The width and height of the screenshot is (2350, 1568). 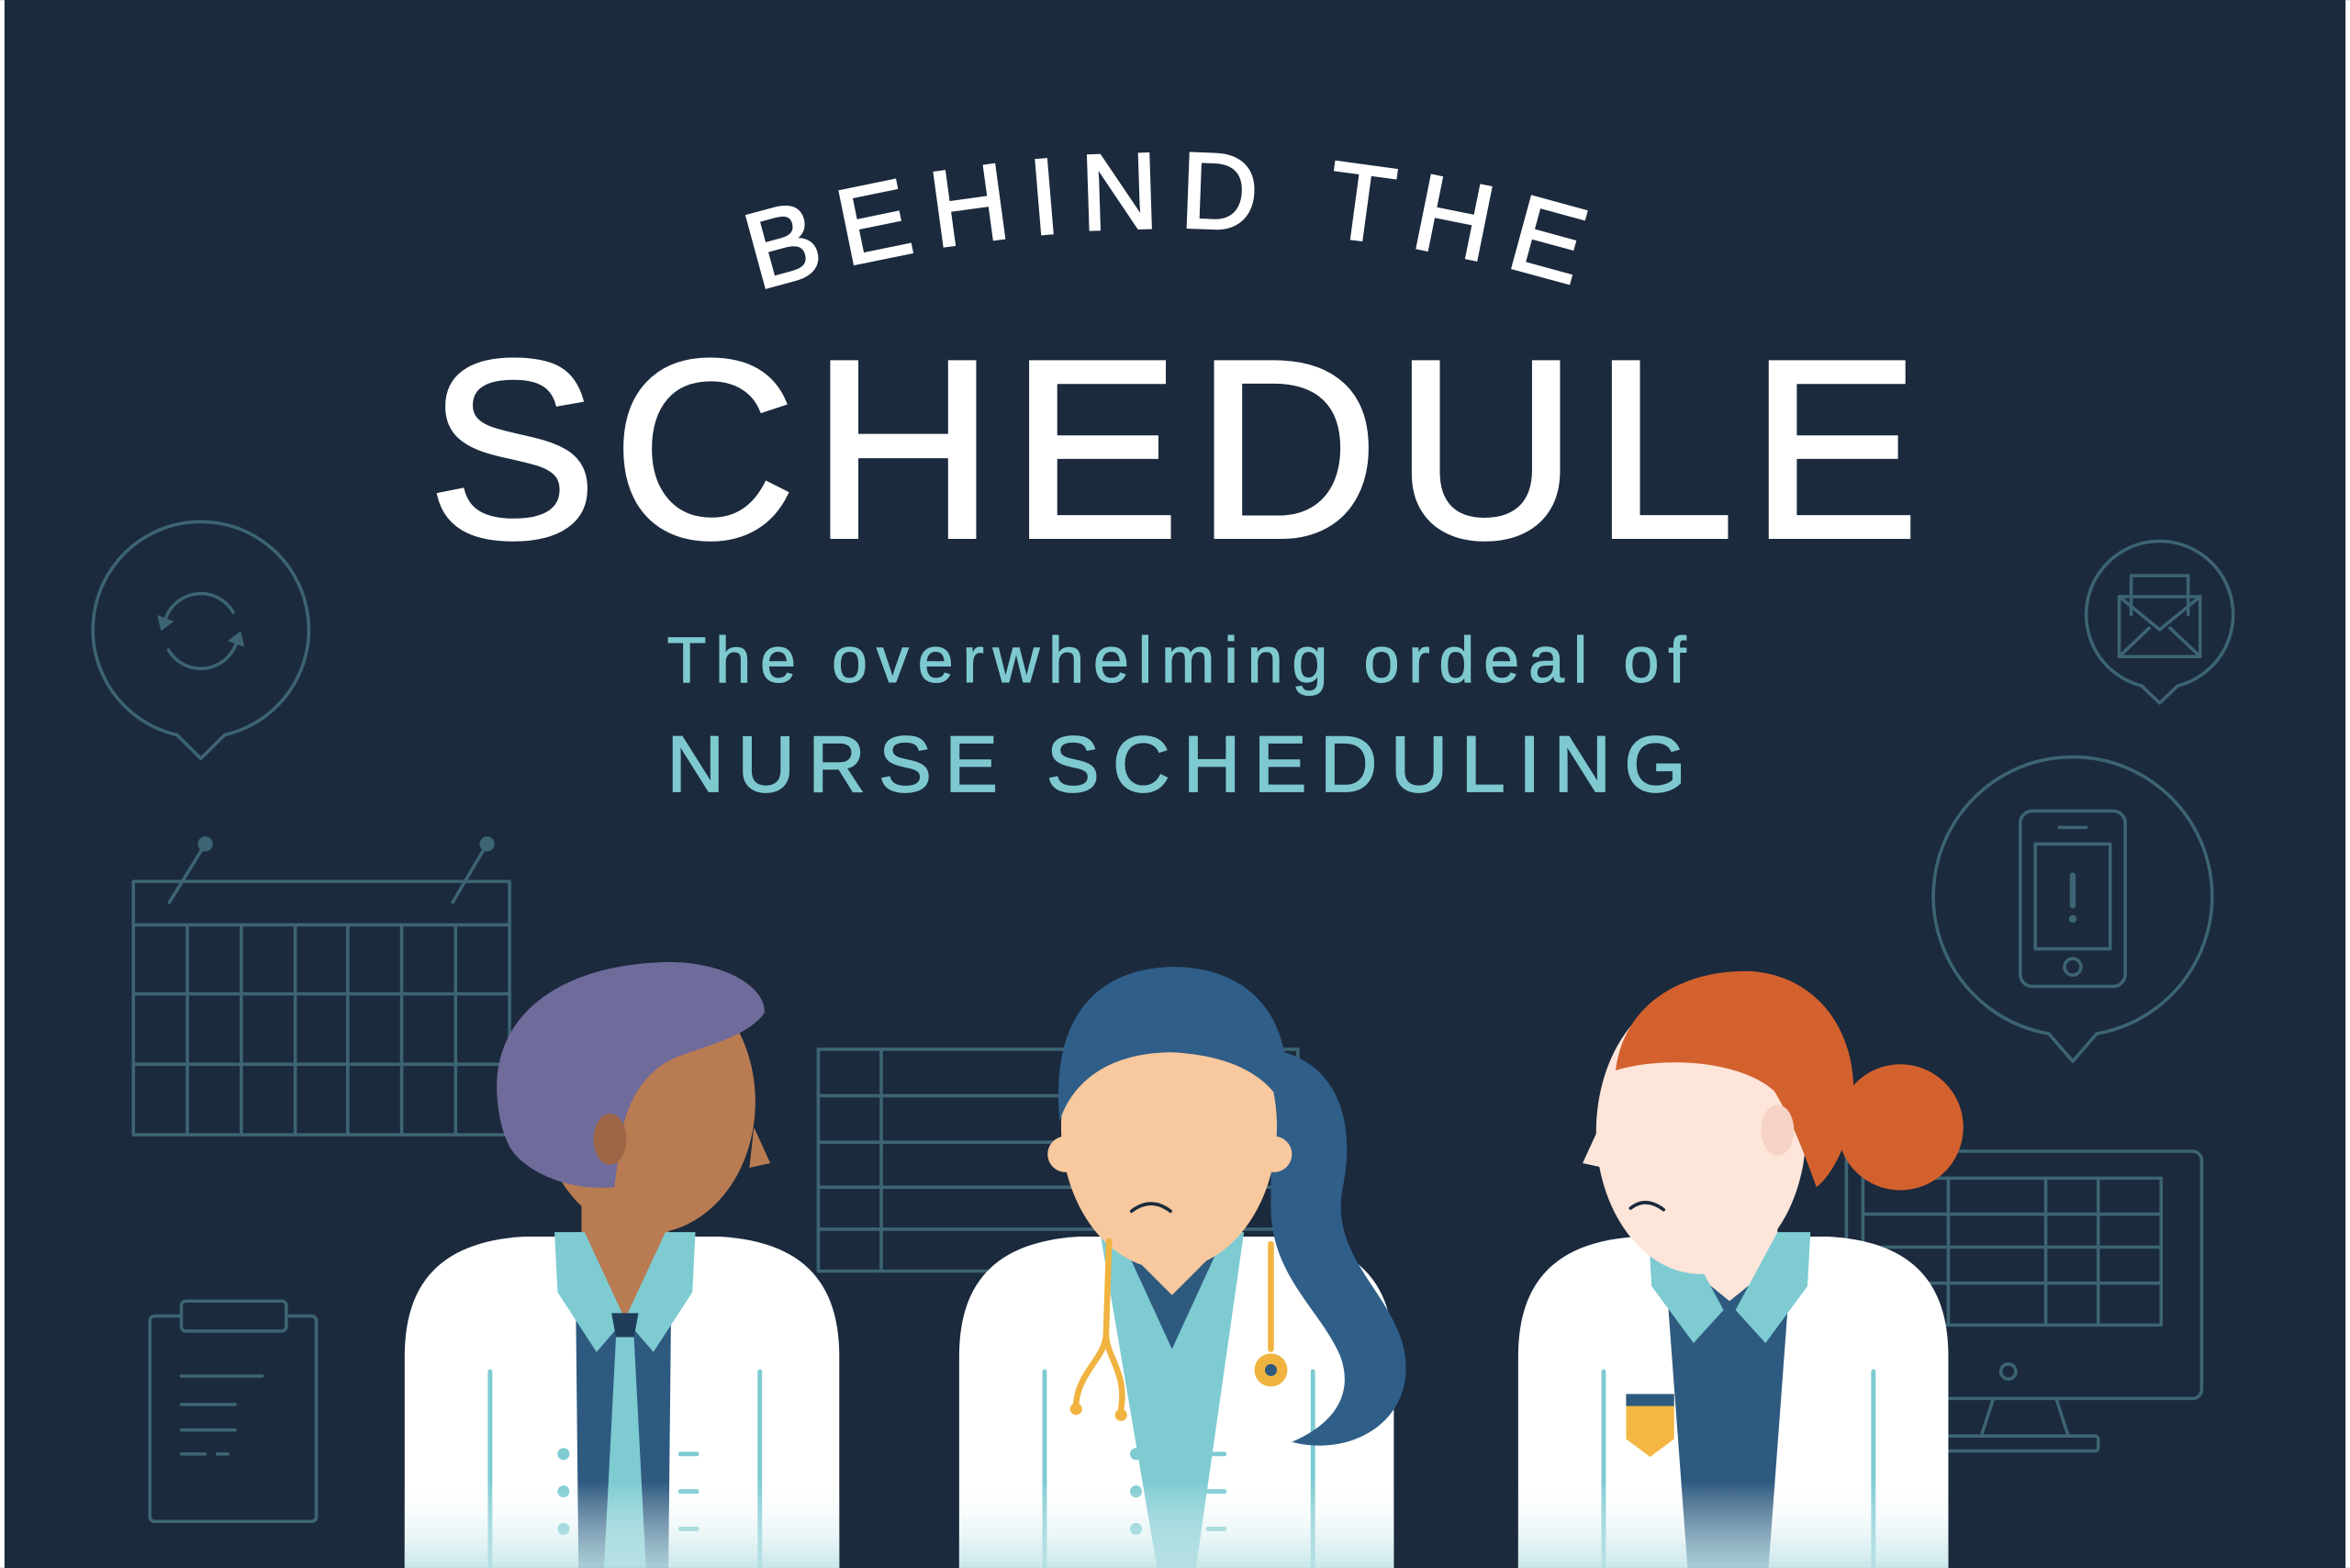 What do you see at coordinates (2, 784) in the screenshot?
I see `left-border` at bounding box center [2, 784].